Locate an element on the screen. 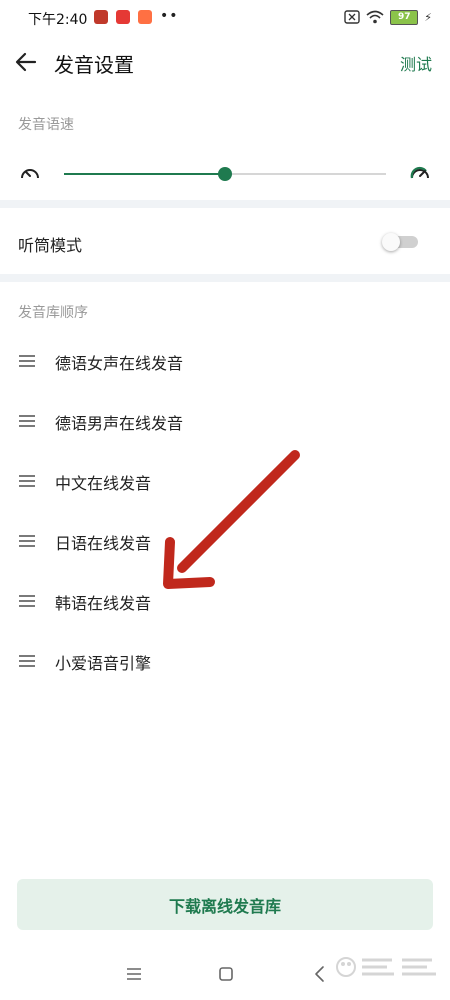  back-button is located at coordinates (26, 62).